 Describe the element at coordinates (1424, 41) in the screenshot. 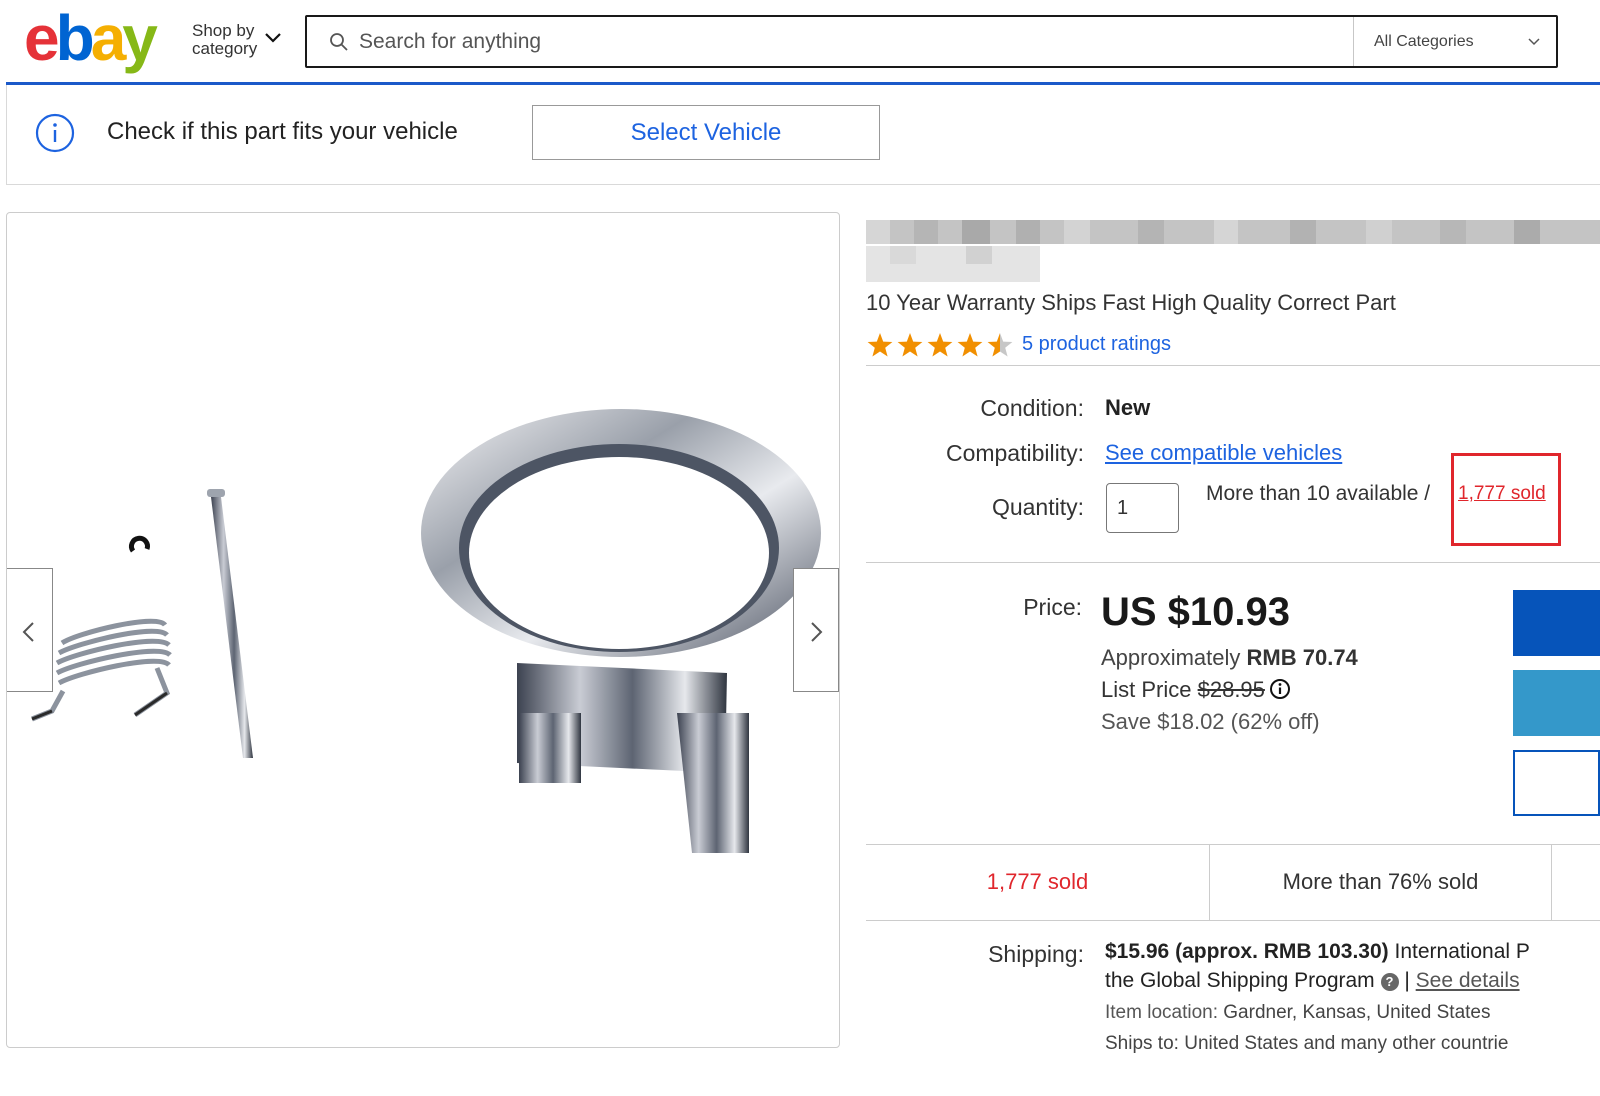

I see `category-select-label: All Categories` at that location.